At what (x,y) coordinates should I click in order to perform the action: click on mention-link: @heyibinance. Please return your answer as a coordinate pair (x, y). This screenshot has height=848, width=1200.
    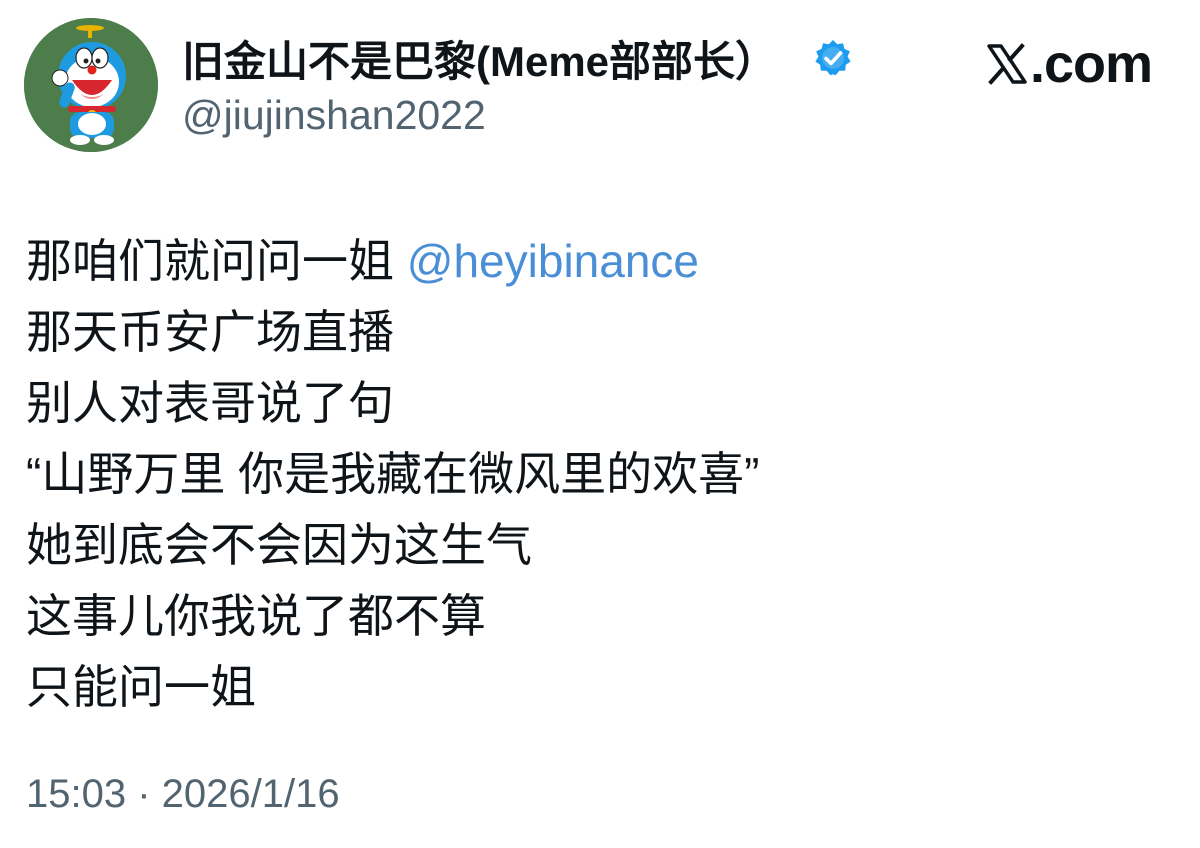
    Looking at the image, I should click on (553, 261).